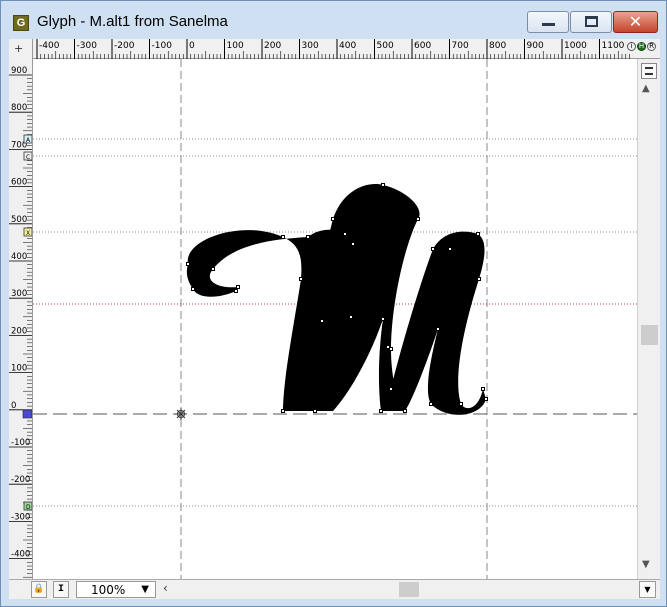  What do you see at coordinates (28, 233) in the screenshot?
I see `guide-marker-label: X` at bounding box center [28, 233].